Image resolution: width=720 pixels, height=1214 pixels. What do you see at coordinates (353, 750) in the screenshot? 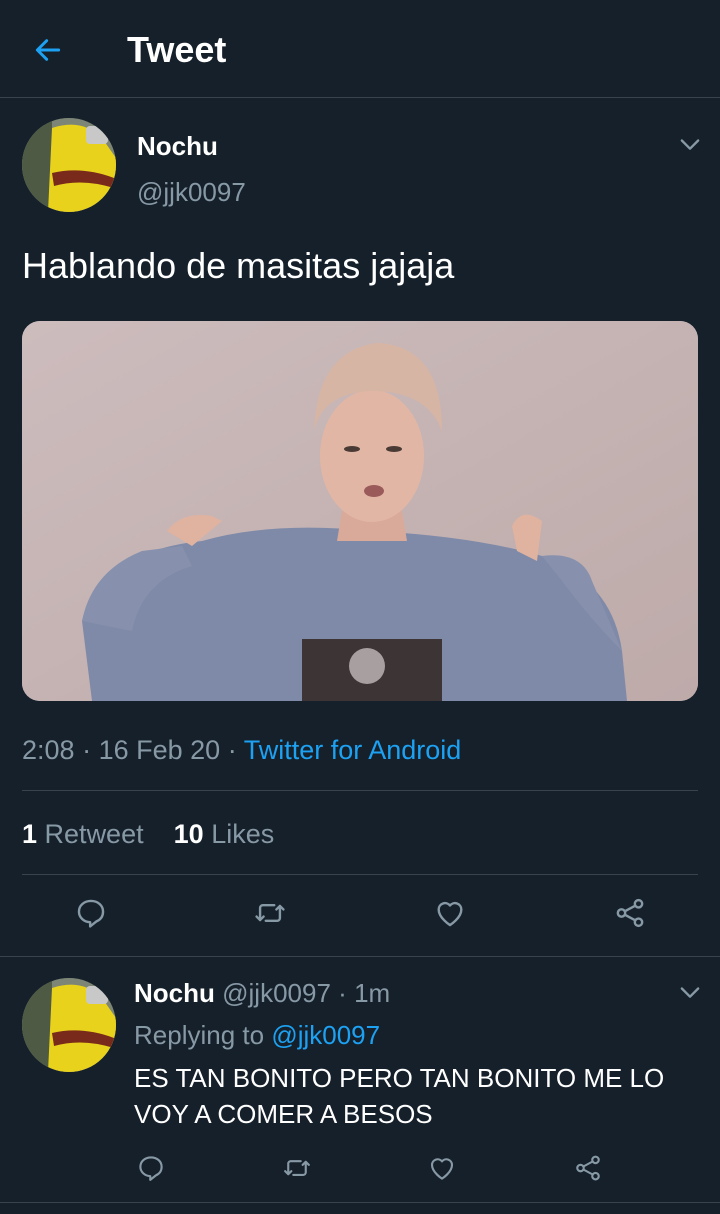
I see `tweet-source-link: Twitter for Android` at bounding box center [353, 750].